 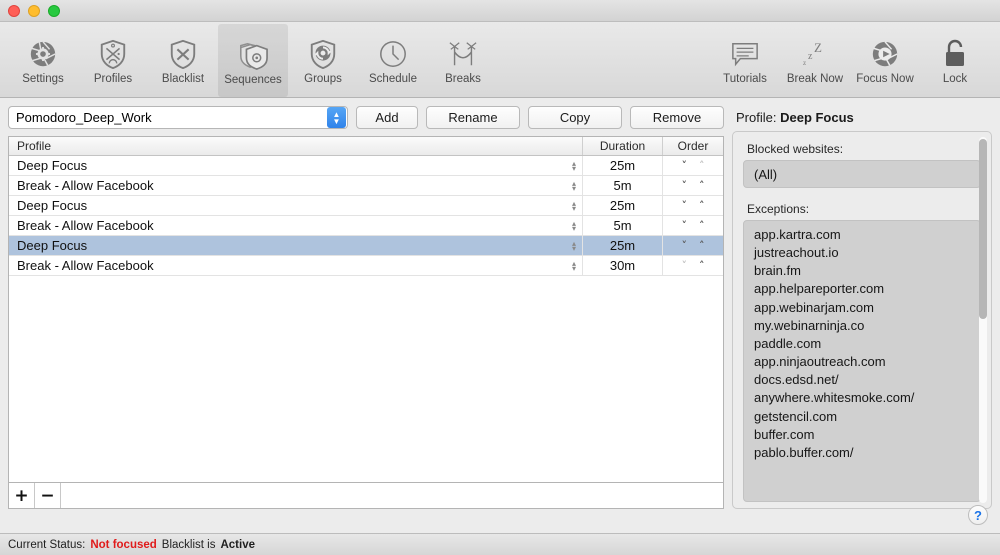 I want to click on exception-item: brain.fm, so click(x=862, y=271).